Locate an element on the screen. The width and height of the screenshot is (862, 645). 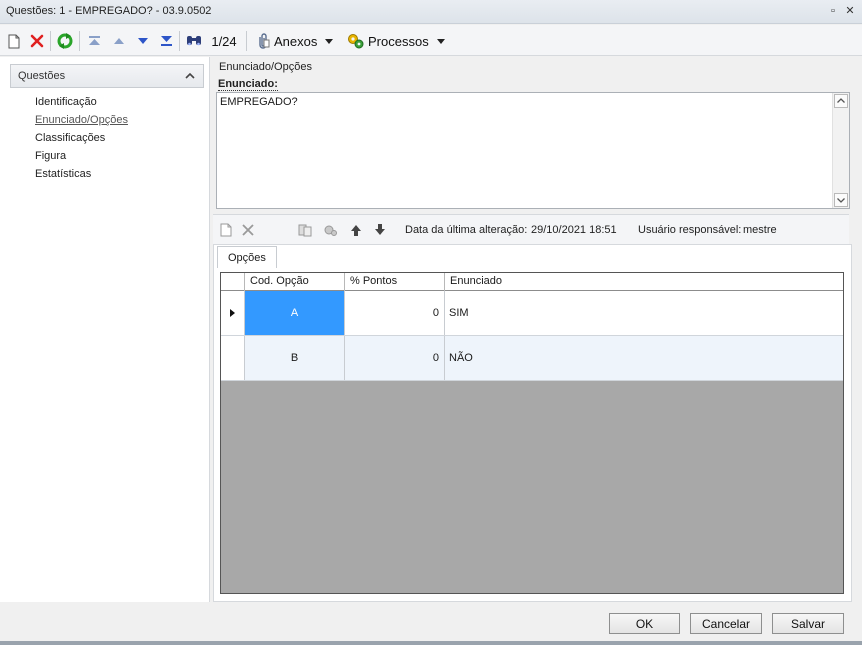
previous-record-icon is located at coordinates (119, 41).